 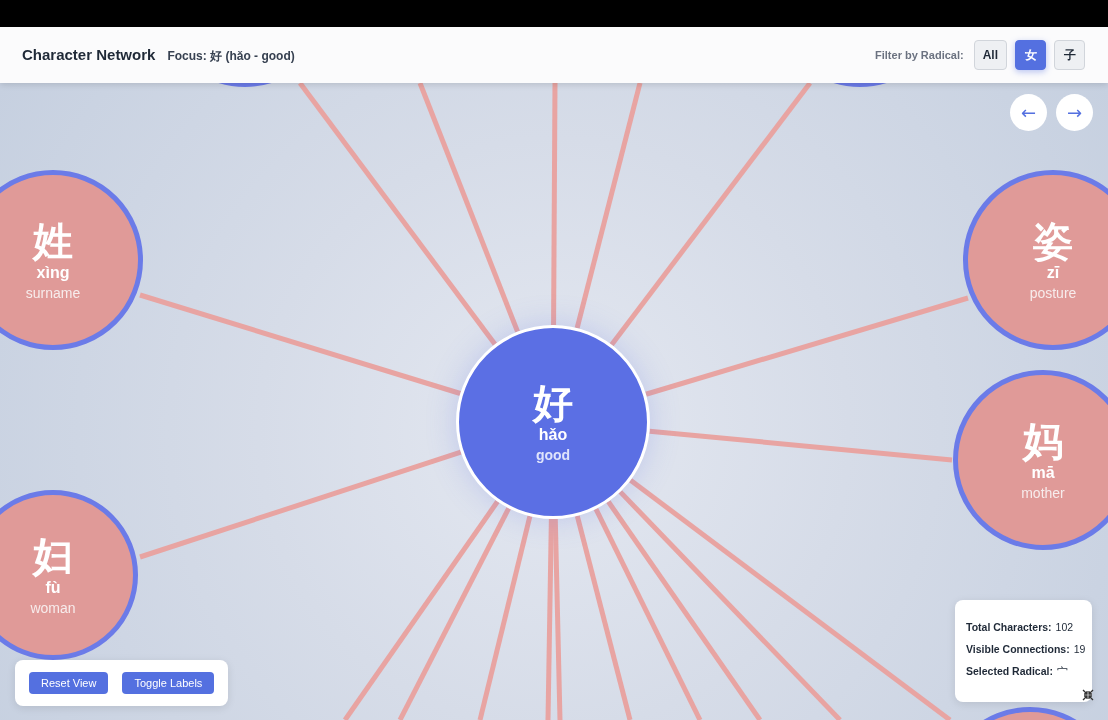 What do you see at coordinates (53, 555) in the screenshot?
I see `character: 妇` at bounding box center [53, 555].